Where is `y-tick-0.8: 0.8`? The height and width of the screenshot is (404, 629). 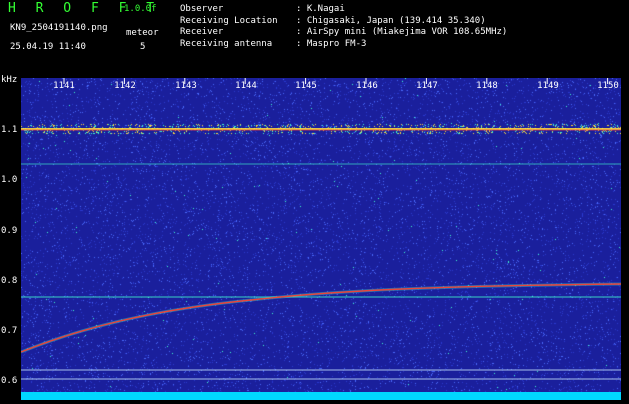
y-tick-0.8: 0.8 is located at coordinates (9, 281).